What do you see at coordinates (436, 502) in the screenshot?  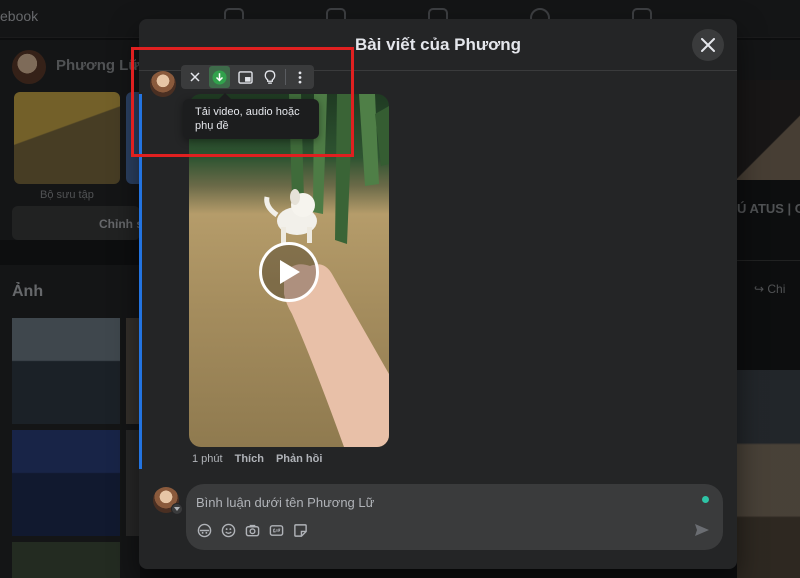 I see `comment-input` at bounding box center [436, 502].